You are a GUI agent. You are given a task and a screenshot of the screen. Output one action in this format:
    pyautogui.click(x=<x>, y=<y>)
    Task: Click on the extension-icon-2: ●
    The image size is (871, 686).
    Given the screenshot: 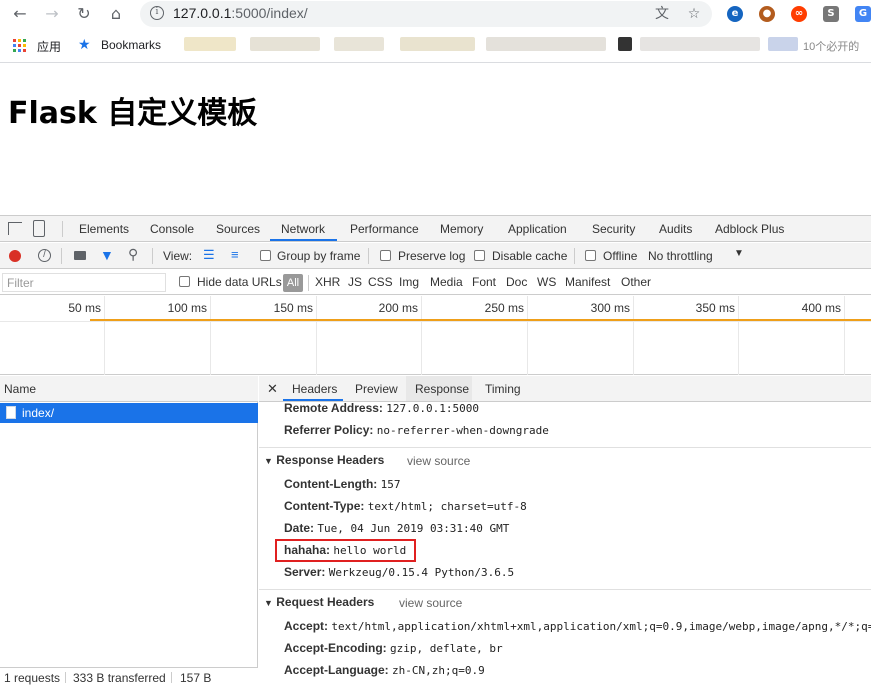 What is the action you would take?
    pyautogui.click(x=767, y=14)
    